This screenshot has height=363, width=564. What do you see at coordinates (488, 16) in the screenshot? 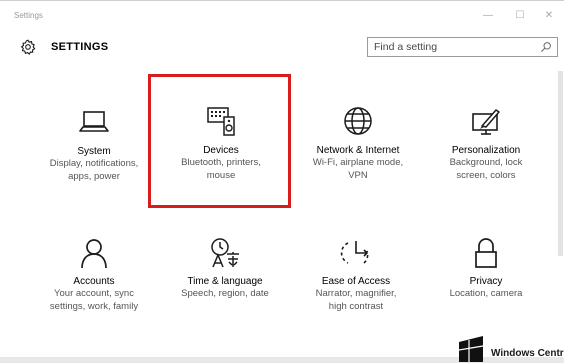
I see `minimize-button: —` at bounding box center [488, 16].